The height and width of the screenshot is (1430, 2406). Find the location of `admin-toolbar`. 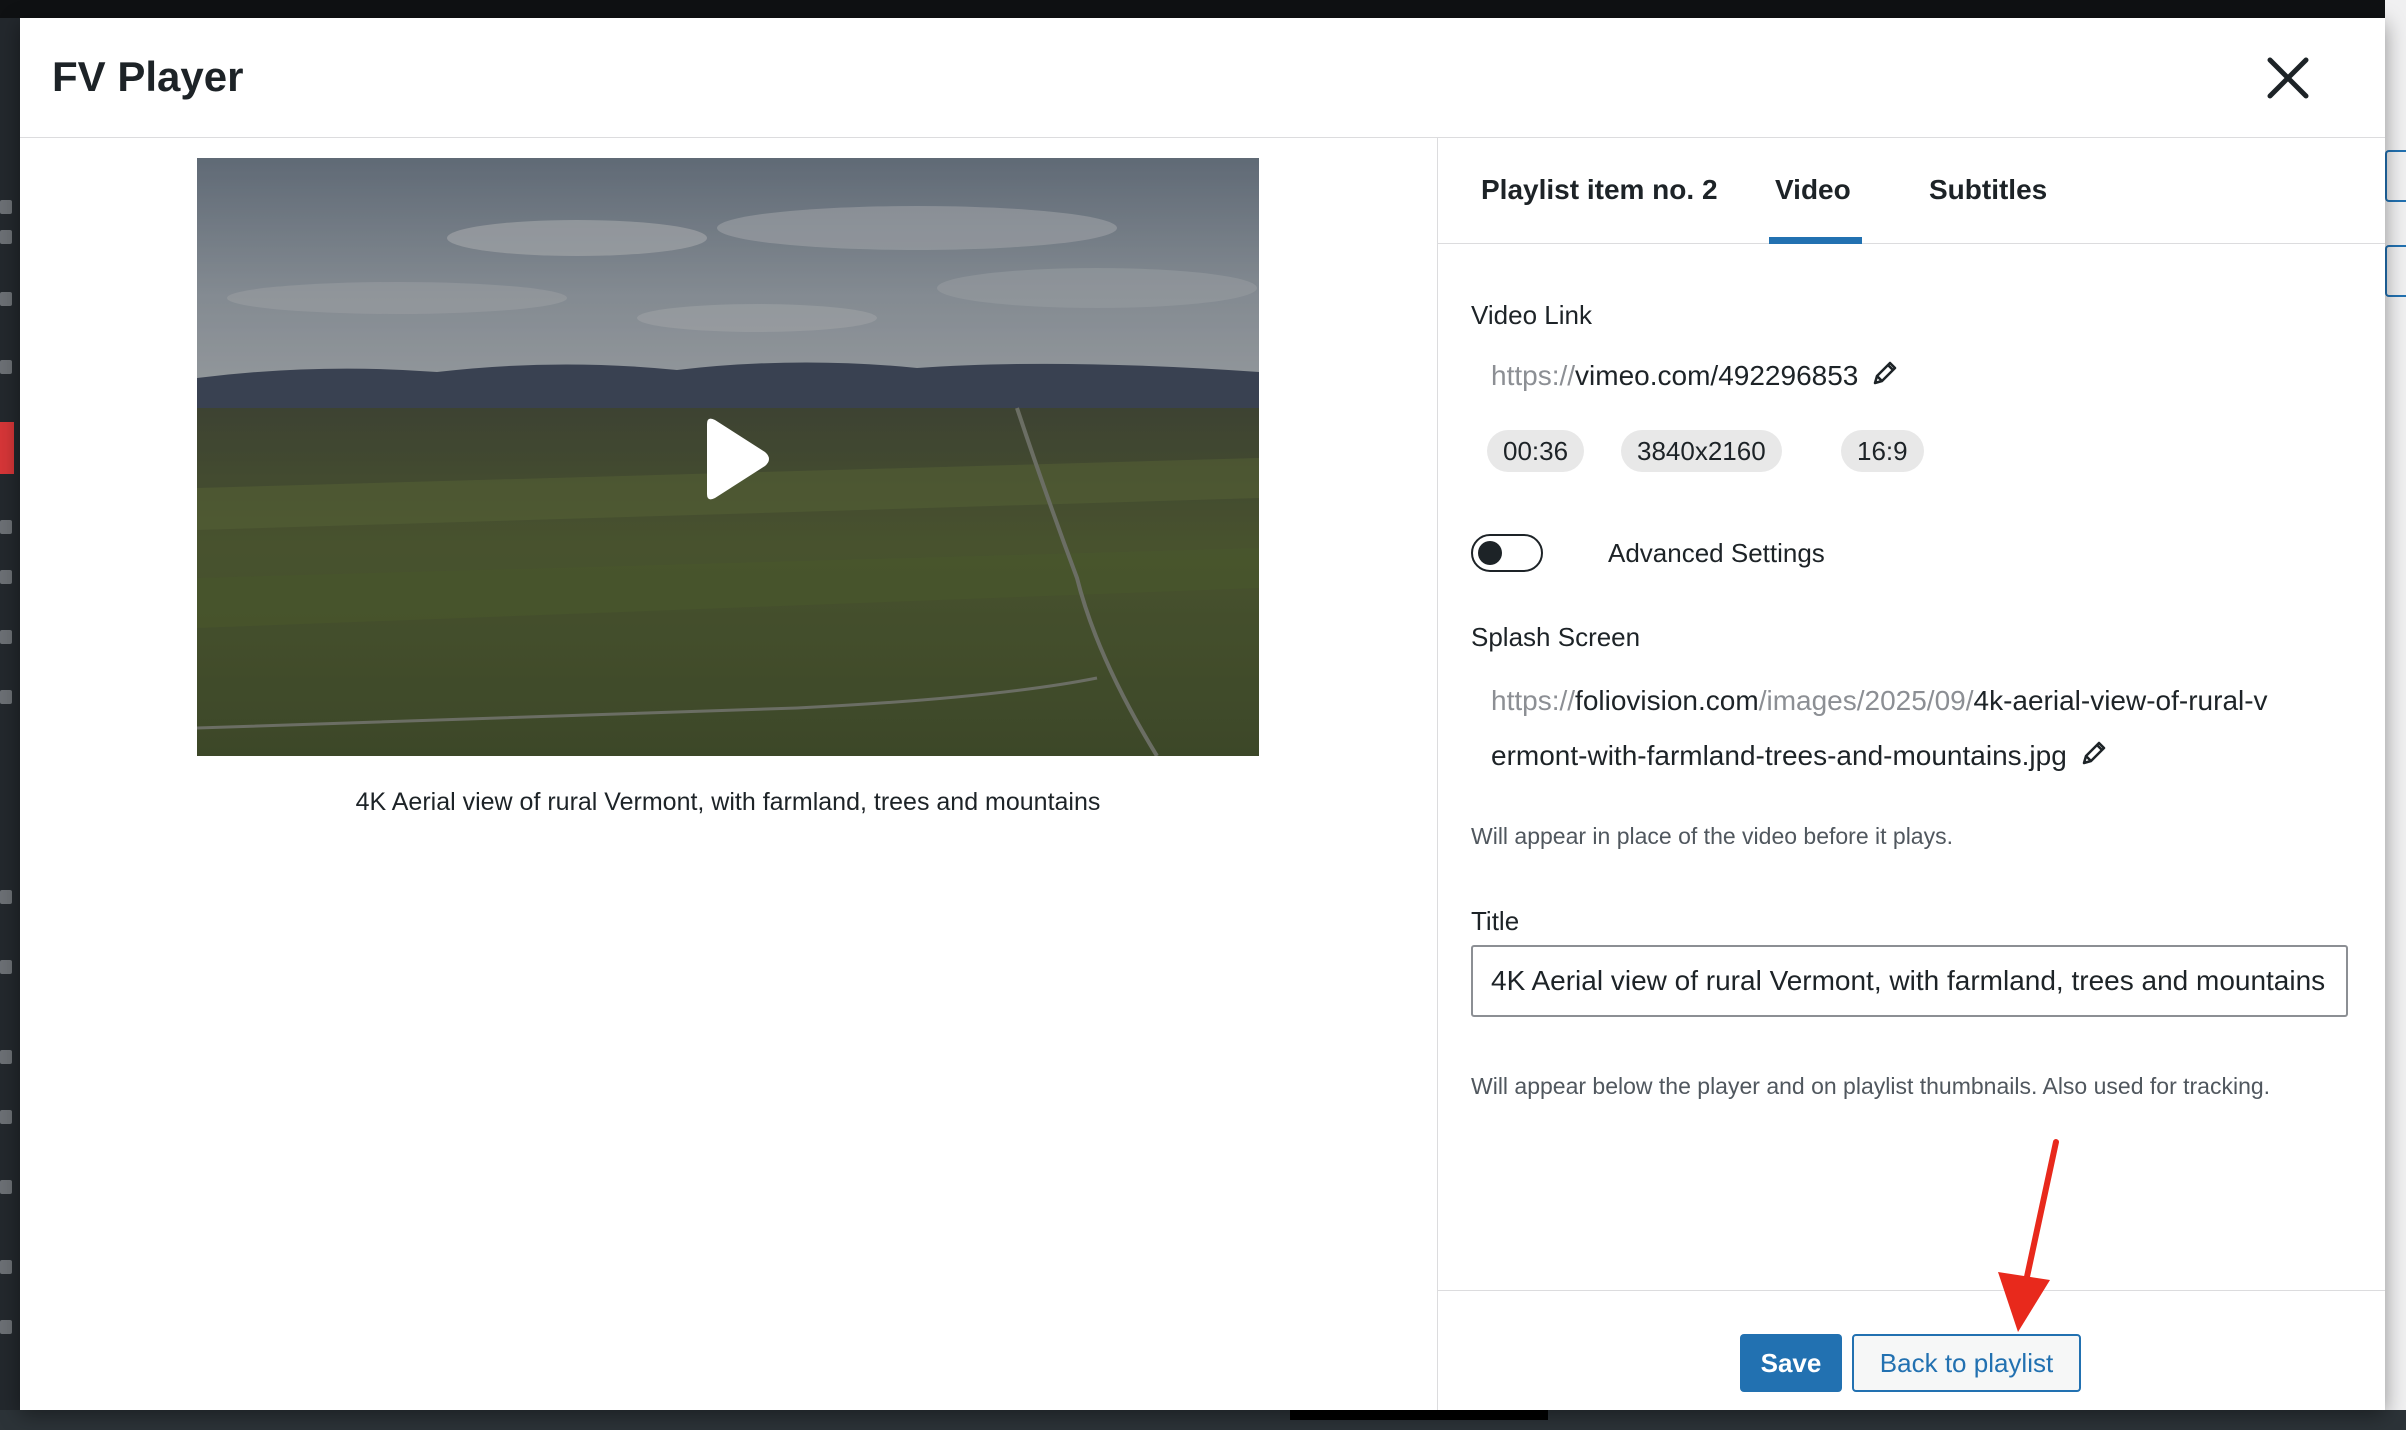

admin-toolbar is located at coordinates (1203, 9).